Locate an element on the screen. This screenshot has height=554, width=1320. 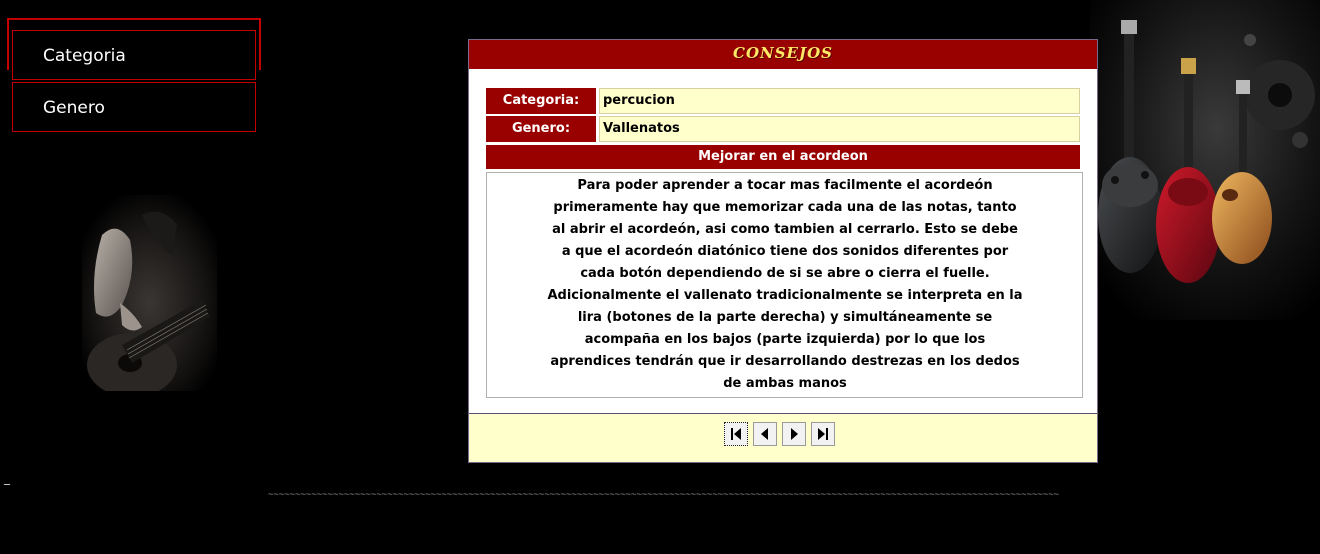
first-page-icon is located at coordinates (736, 434).